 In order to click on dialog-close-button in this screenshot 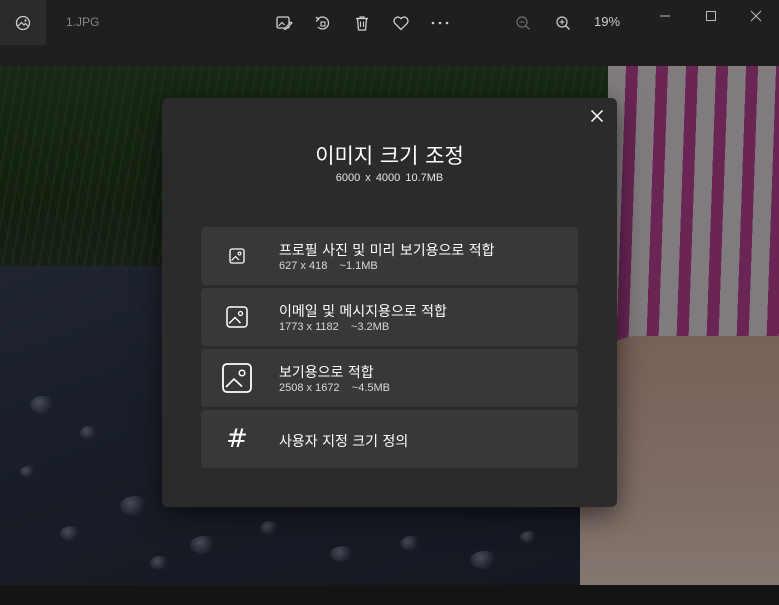, I will do `click(597, 116)`.